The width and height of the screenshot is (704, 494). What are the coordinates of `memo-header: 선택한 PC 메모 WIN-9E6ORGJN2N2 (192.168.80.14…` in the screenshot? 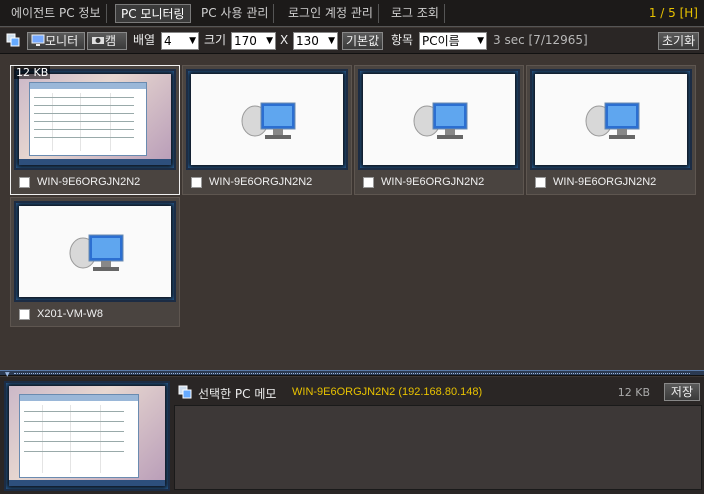 It's located at (438, 392).